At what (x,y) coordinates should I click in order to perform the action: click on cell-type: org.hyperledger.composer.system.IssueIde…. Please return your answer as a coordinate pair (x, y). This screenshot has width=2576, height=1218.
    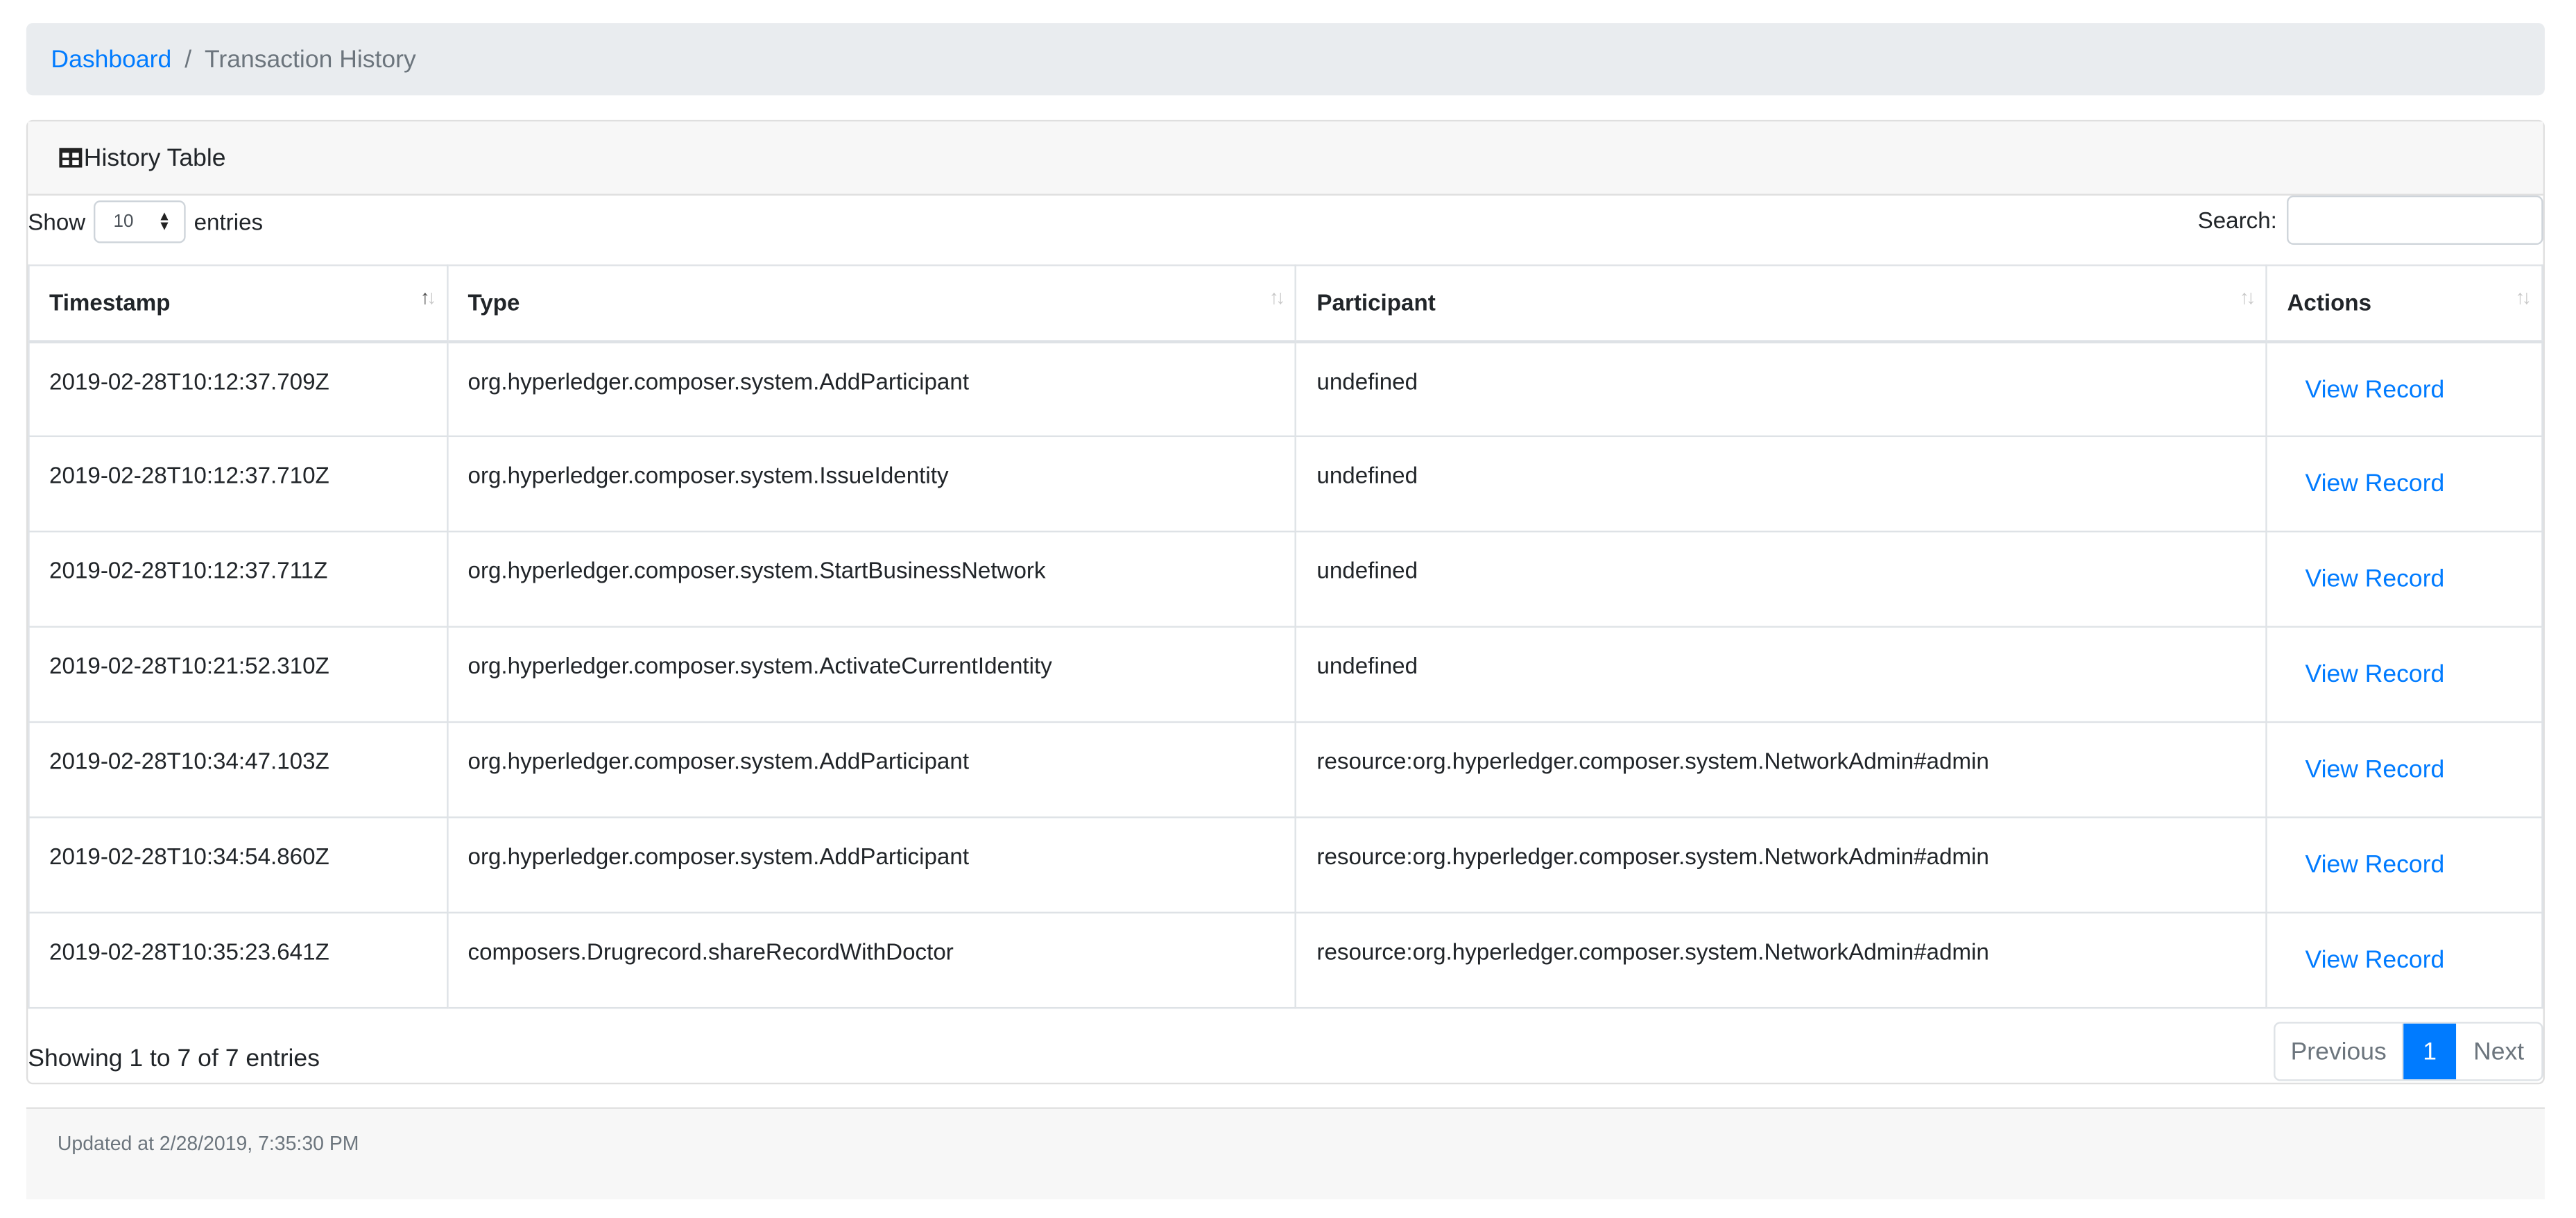
    Looking at the image, I should click on (871, 484).